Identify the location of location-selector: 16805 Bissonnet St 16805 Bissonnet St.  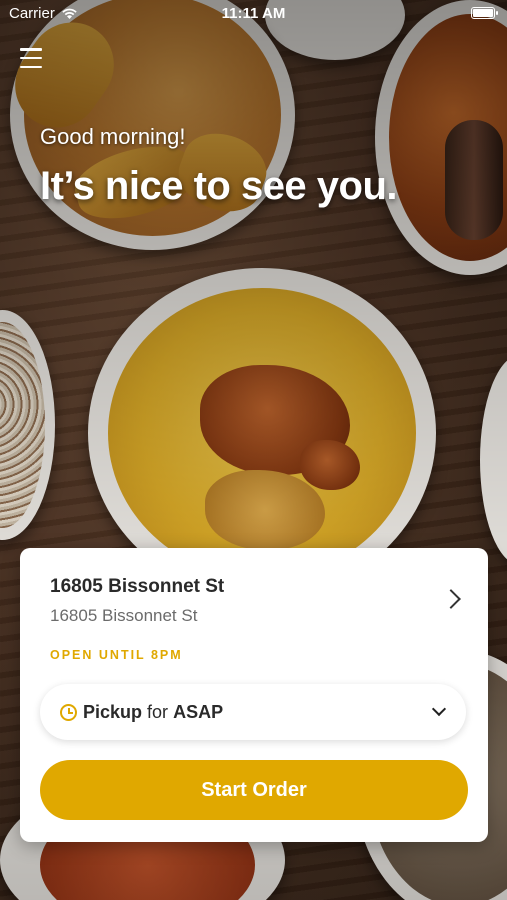
(259, 606).